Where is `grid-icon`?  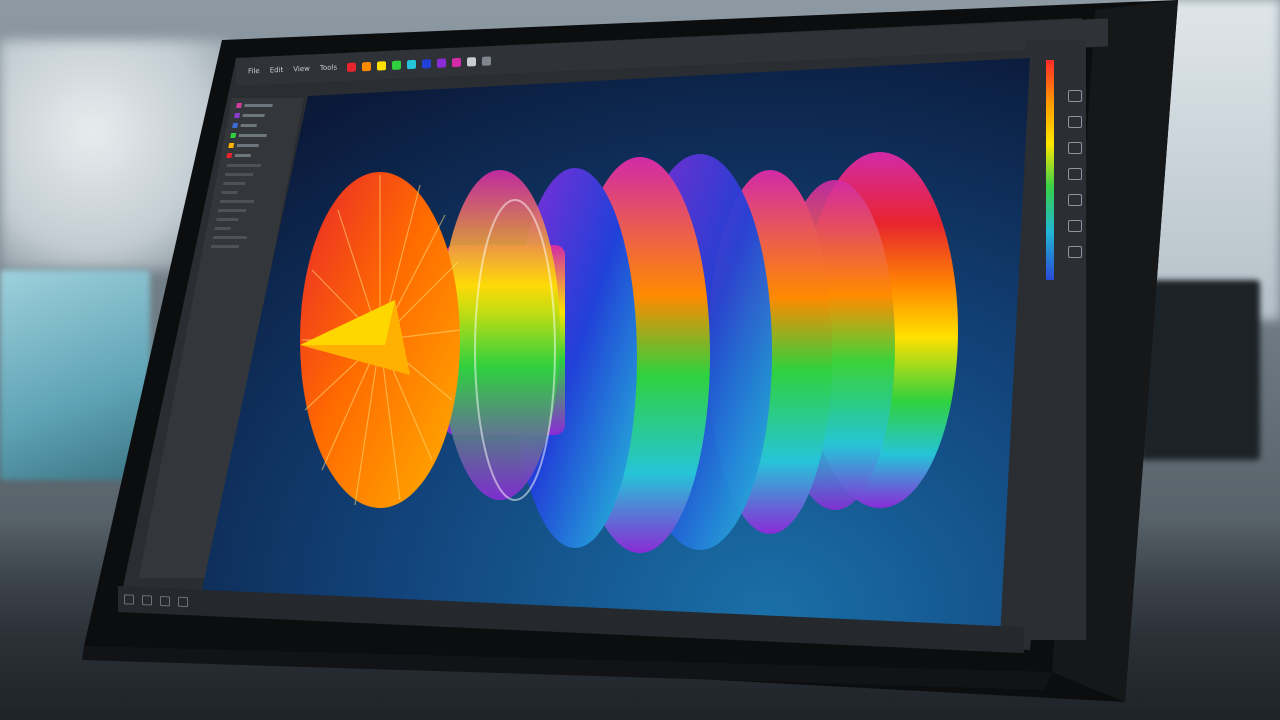
grid-icon is located at coordinates (1075, 200).